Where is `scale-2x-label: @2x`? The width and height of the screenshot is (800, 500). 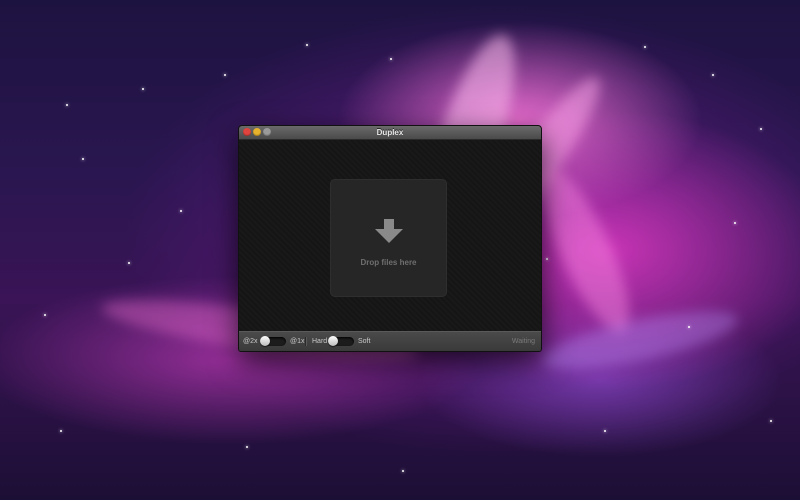 scale-2x-label: @2x is located at coordinates (250, 341).